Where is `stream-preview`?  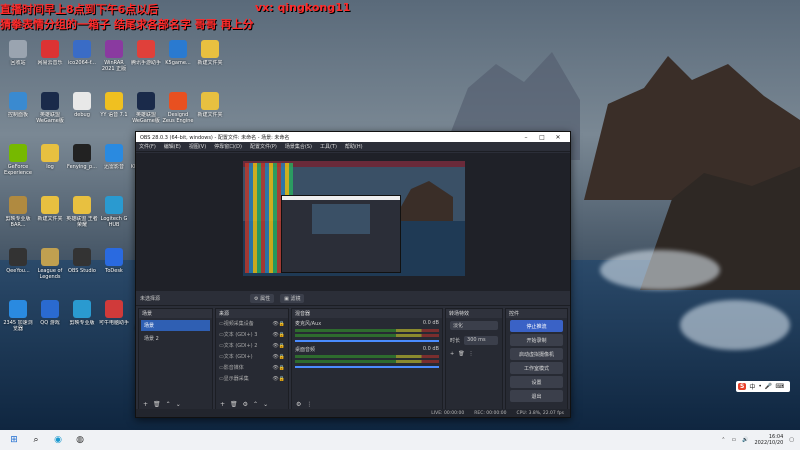
stream-preview is located at coordinates (354, 218).